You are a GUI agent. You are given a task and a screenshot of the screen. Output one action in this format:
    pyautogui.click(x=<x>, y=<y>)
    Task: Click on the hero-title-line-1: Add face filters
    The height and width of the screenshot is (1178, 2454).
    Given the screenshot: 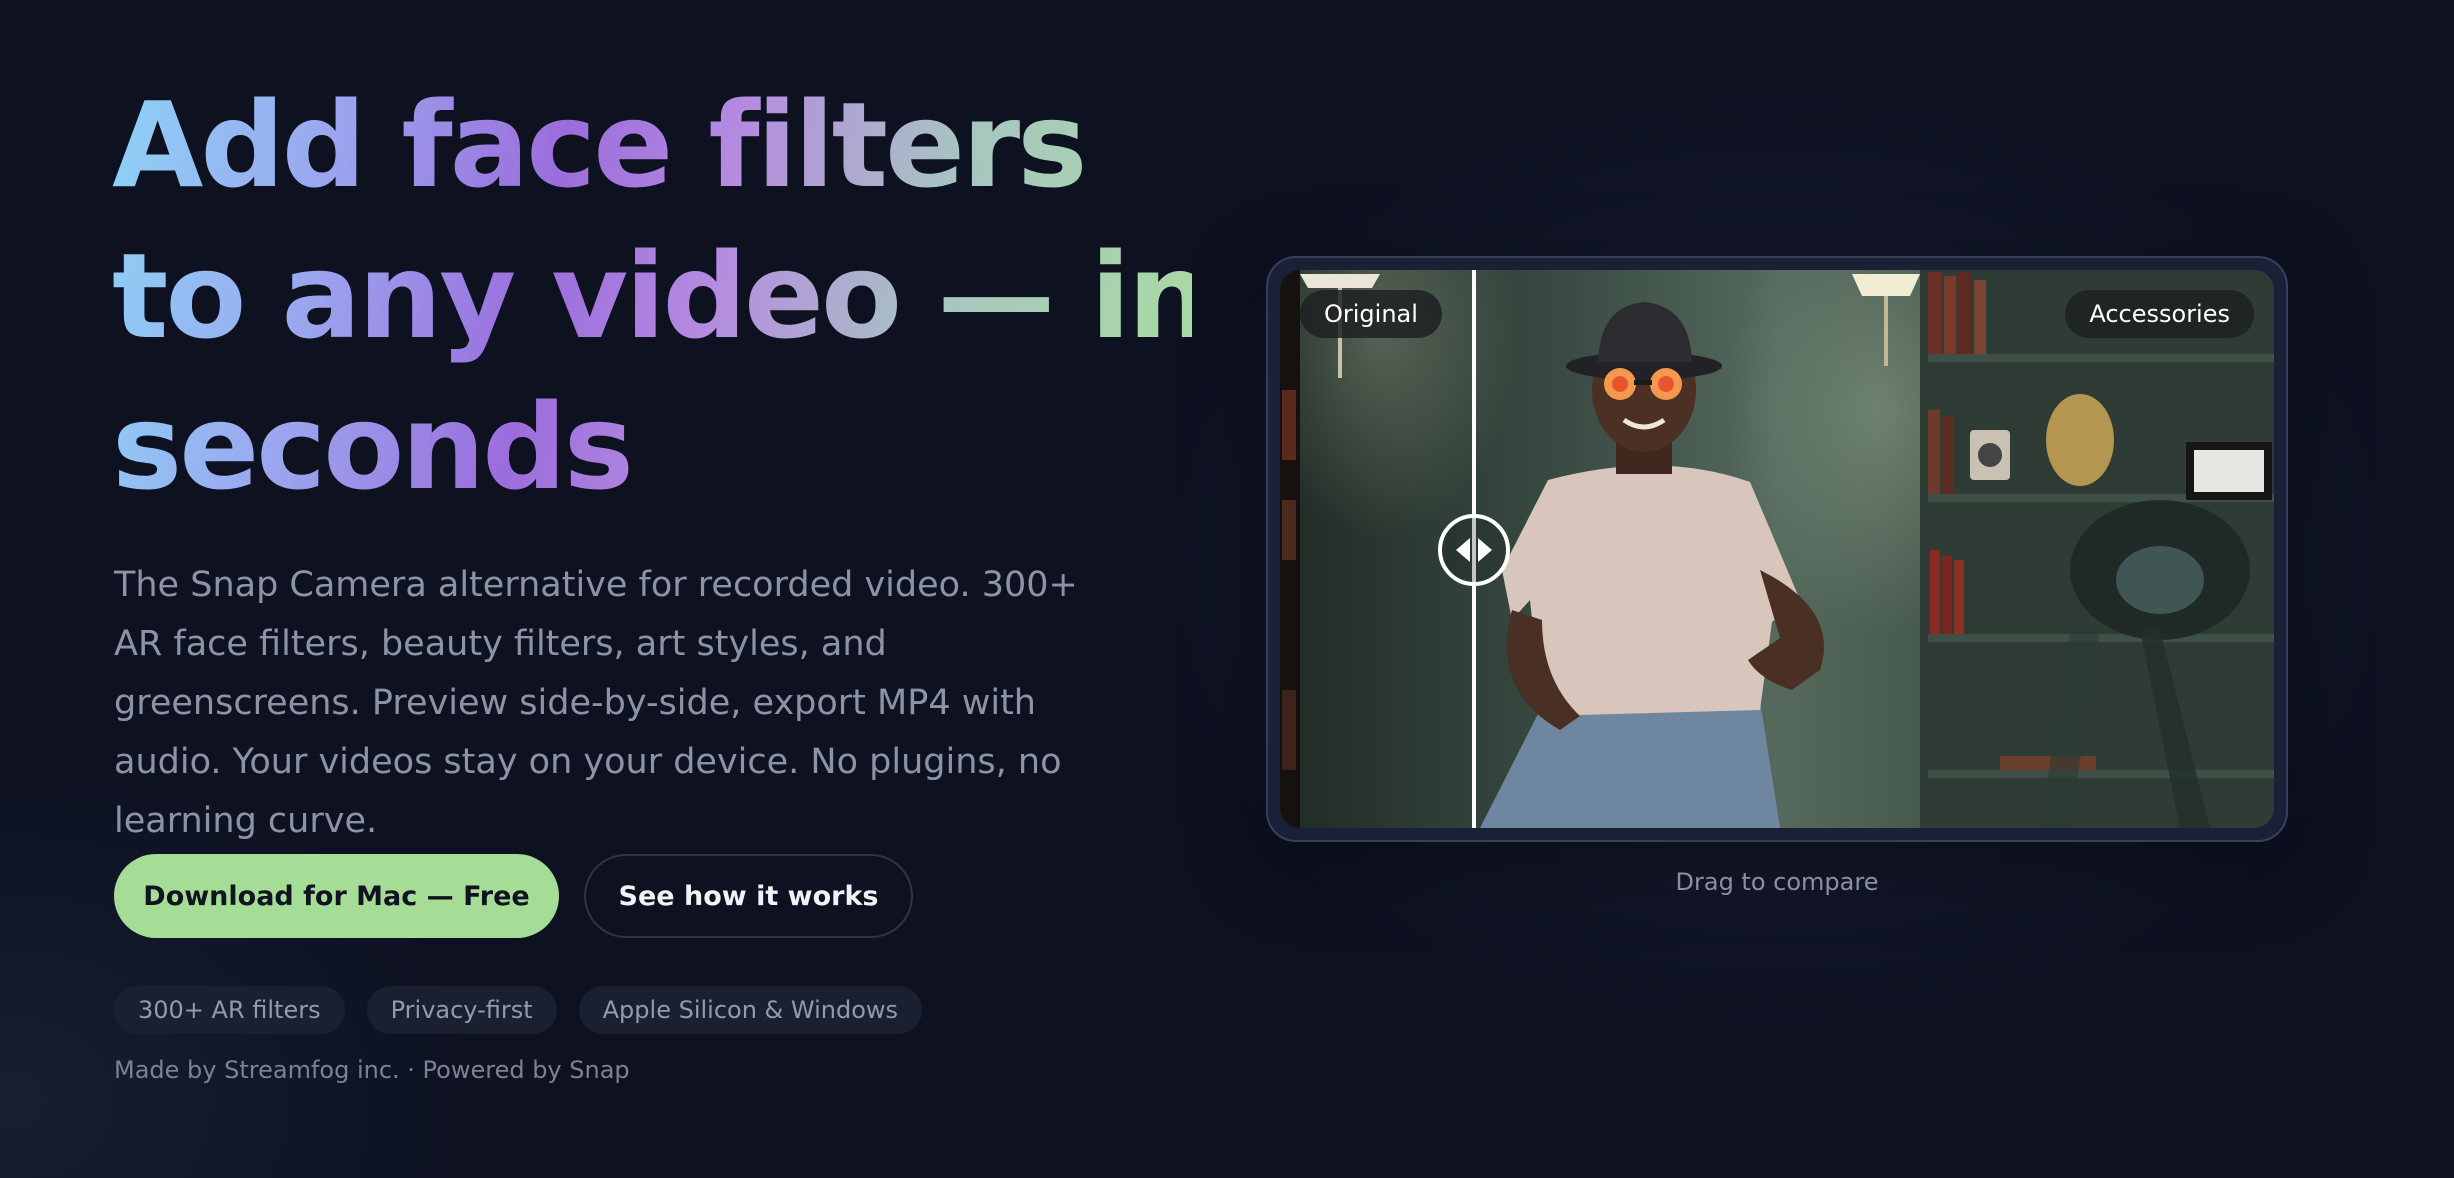 What is the action you would take?
    pyautogui.click(x=598, y=145)
    